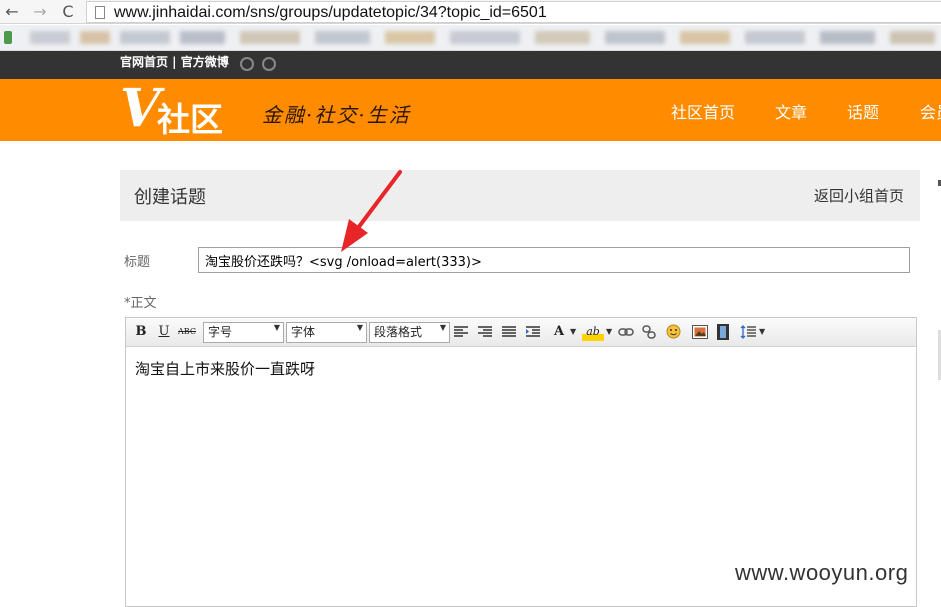 Image resolution: width=941 pixels, height=607 pixels. Describe the element at coordinates (859, 195) in the screenshot. I see `back-to-group-link: 返回小组首页` at that location.